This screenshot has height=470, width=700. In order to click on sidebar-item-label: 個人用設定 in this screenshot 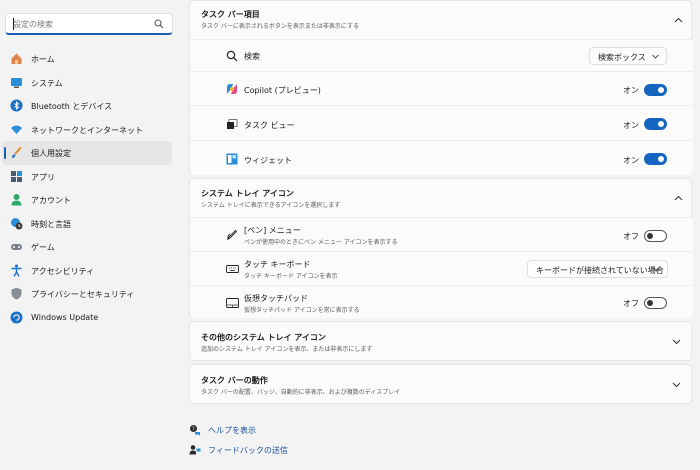, I will do `click(51, 153)`.